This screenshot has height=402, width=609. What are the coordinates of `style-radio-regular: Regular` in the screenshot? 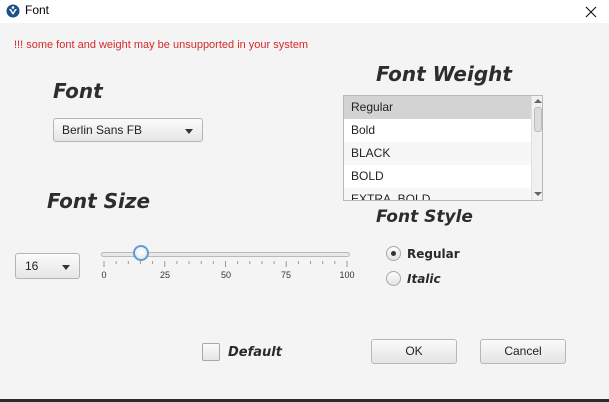 It's located at (423, 253).